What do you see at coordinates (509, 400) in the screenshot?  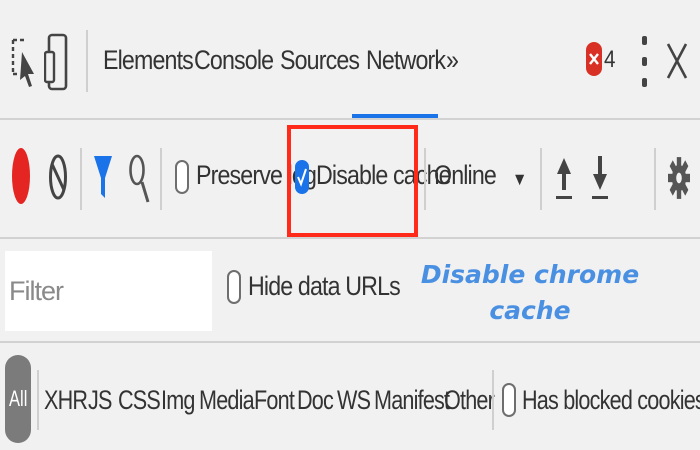 I see `has-blocked-cookies-checkbox` at bounding box center [509, 400].